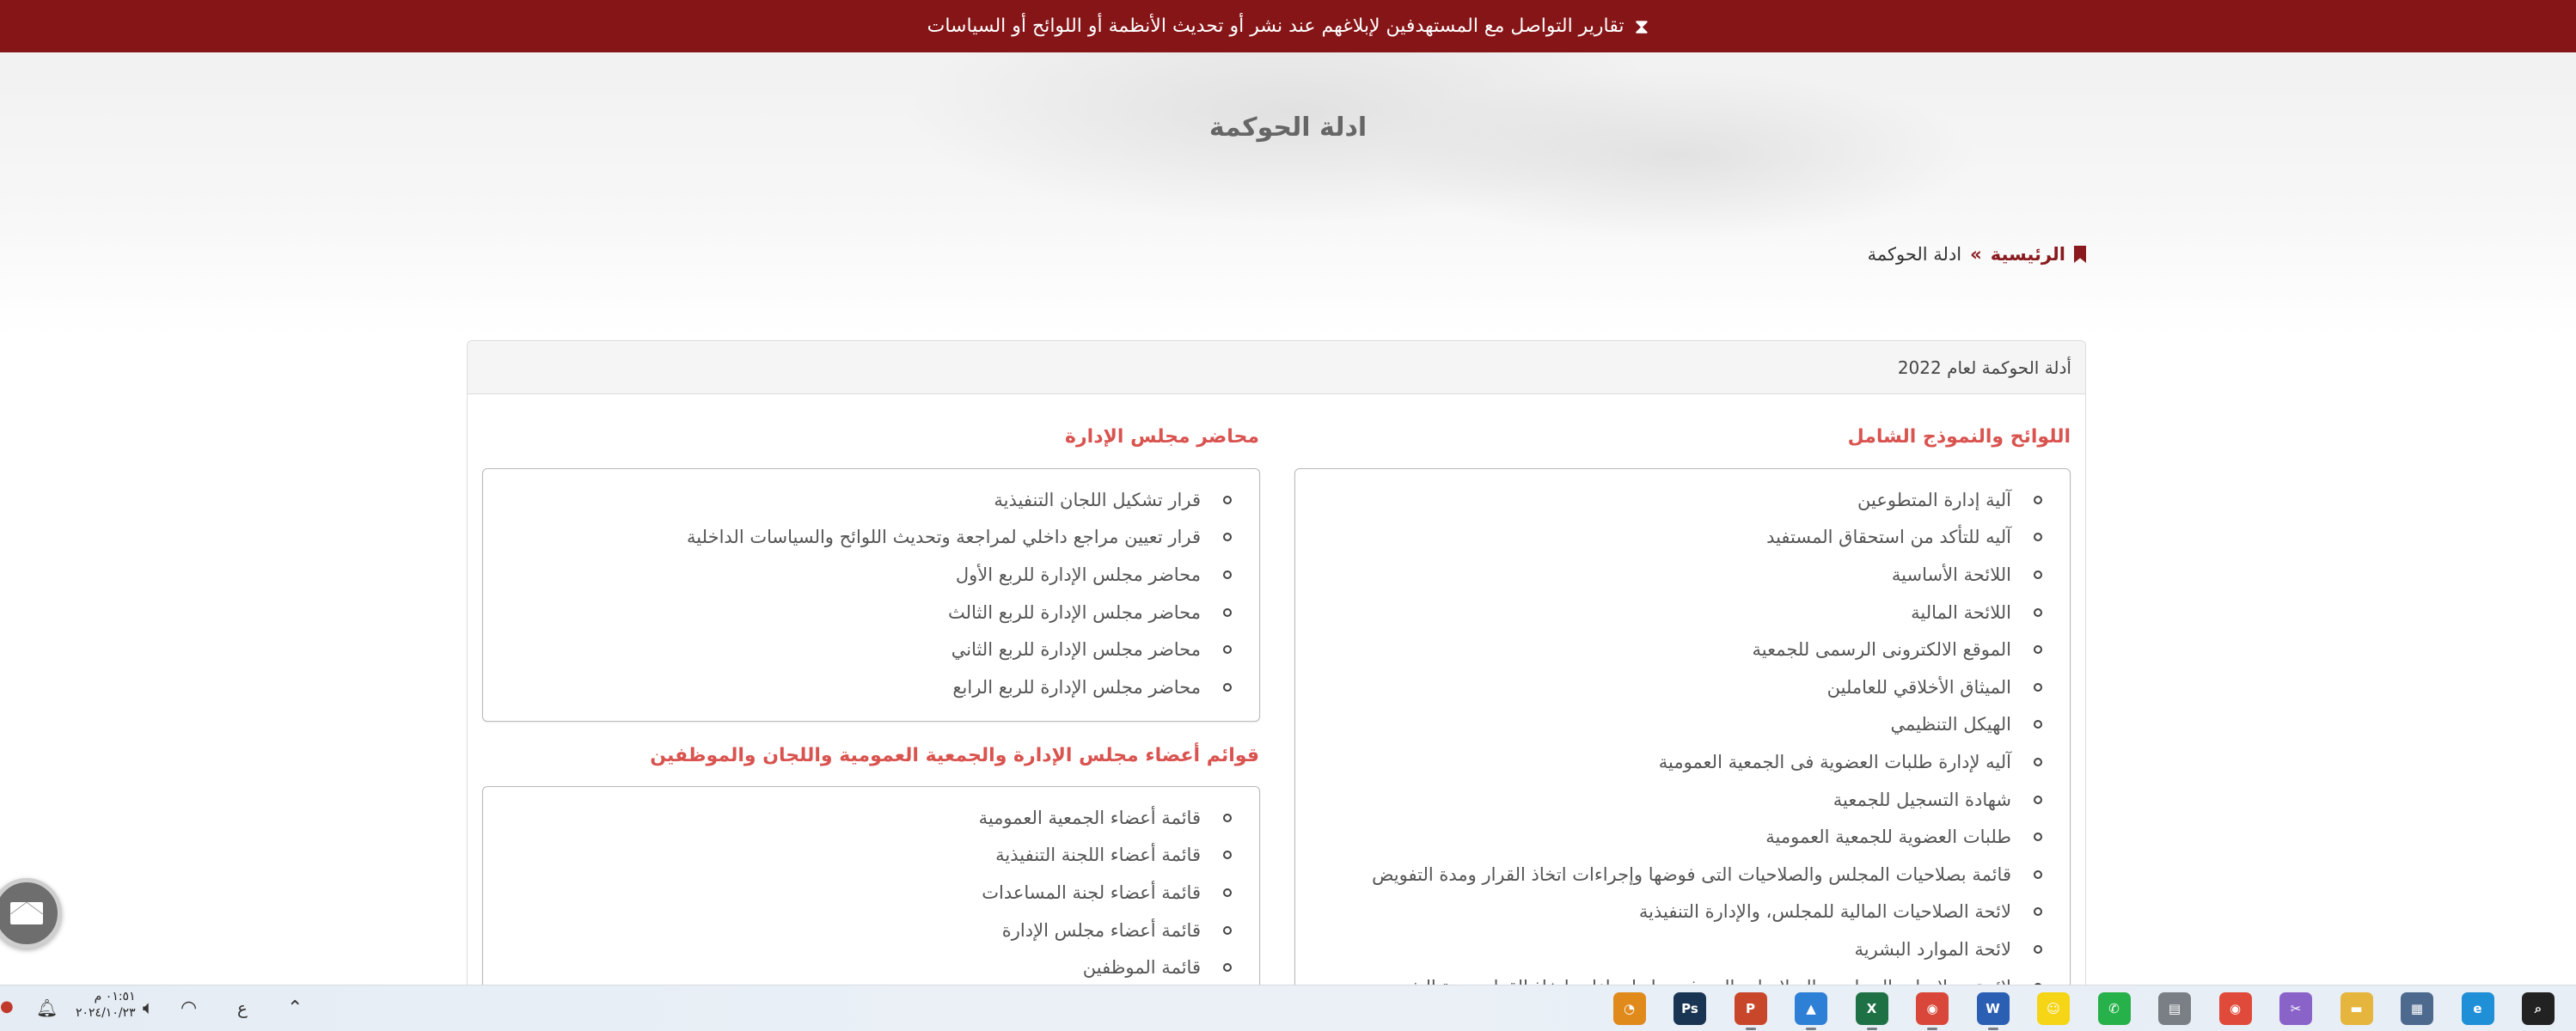 This screenshot has width=2576, height=1031. What do you see at coordinates (1959, 437) in the screenshot?
I see `regulations-section-title: اللوائح والنموذج الشامل` at bounding box center [1959, 437].